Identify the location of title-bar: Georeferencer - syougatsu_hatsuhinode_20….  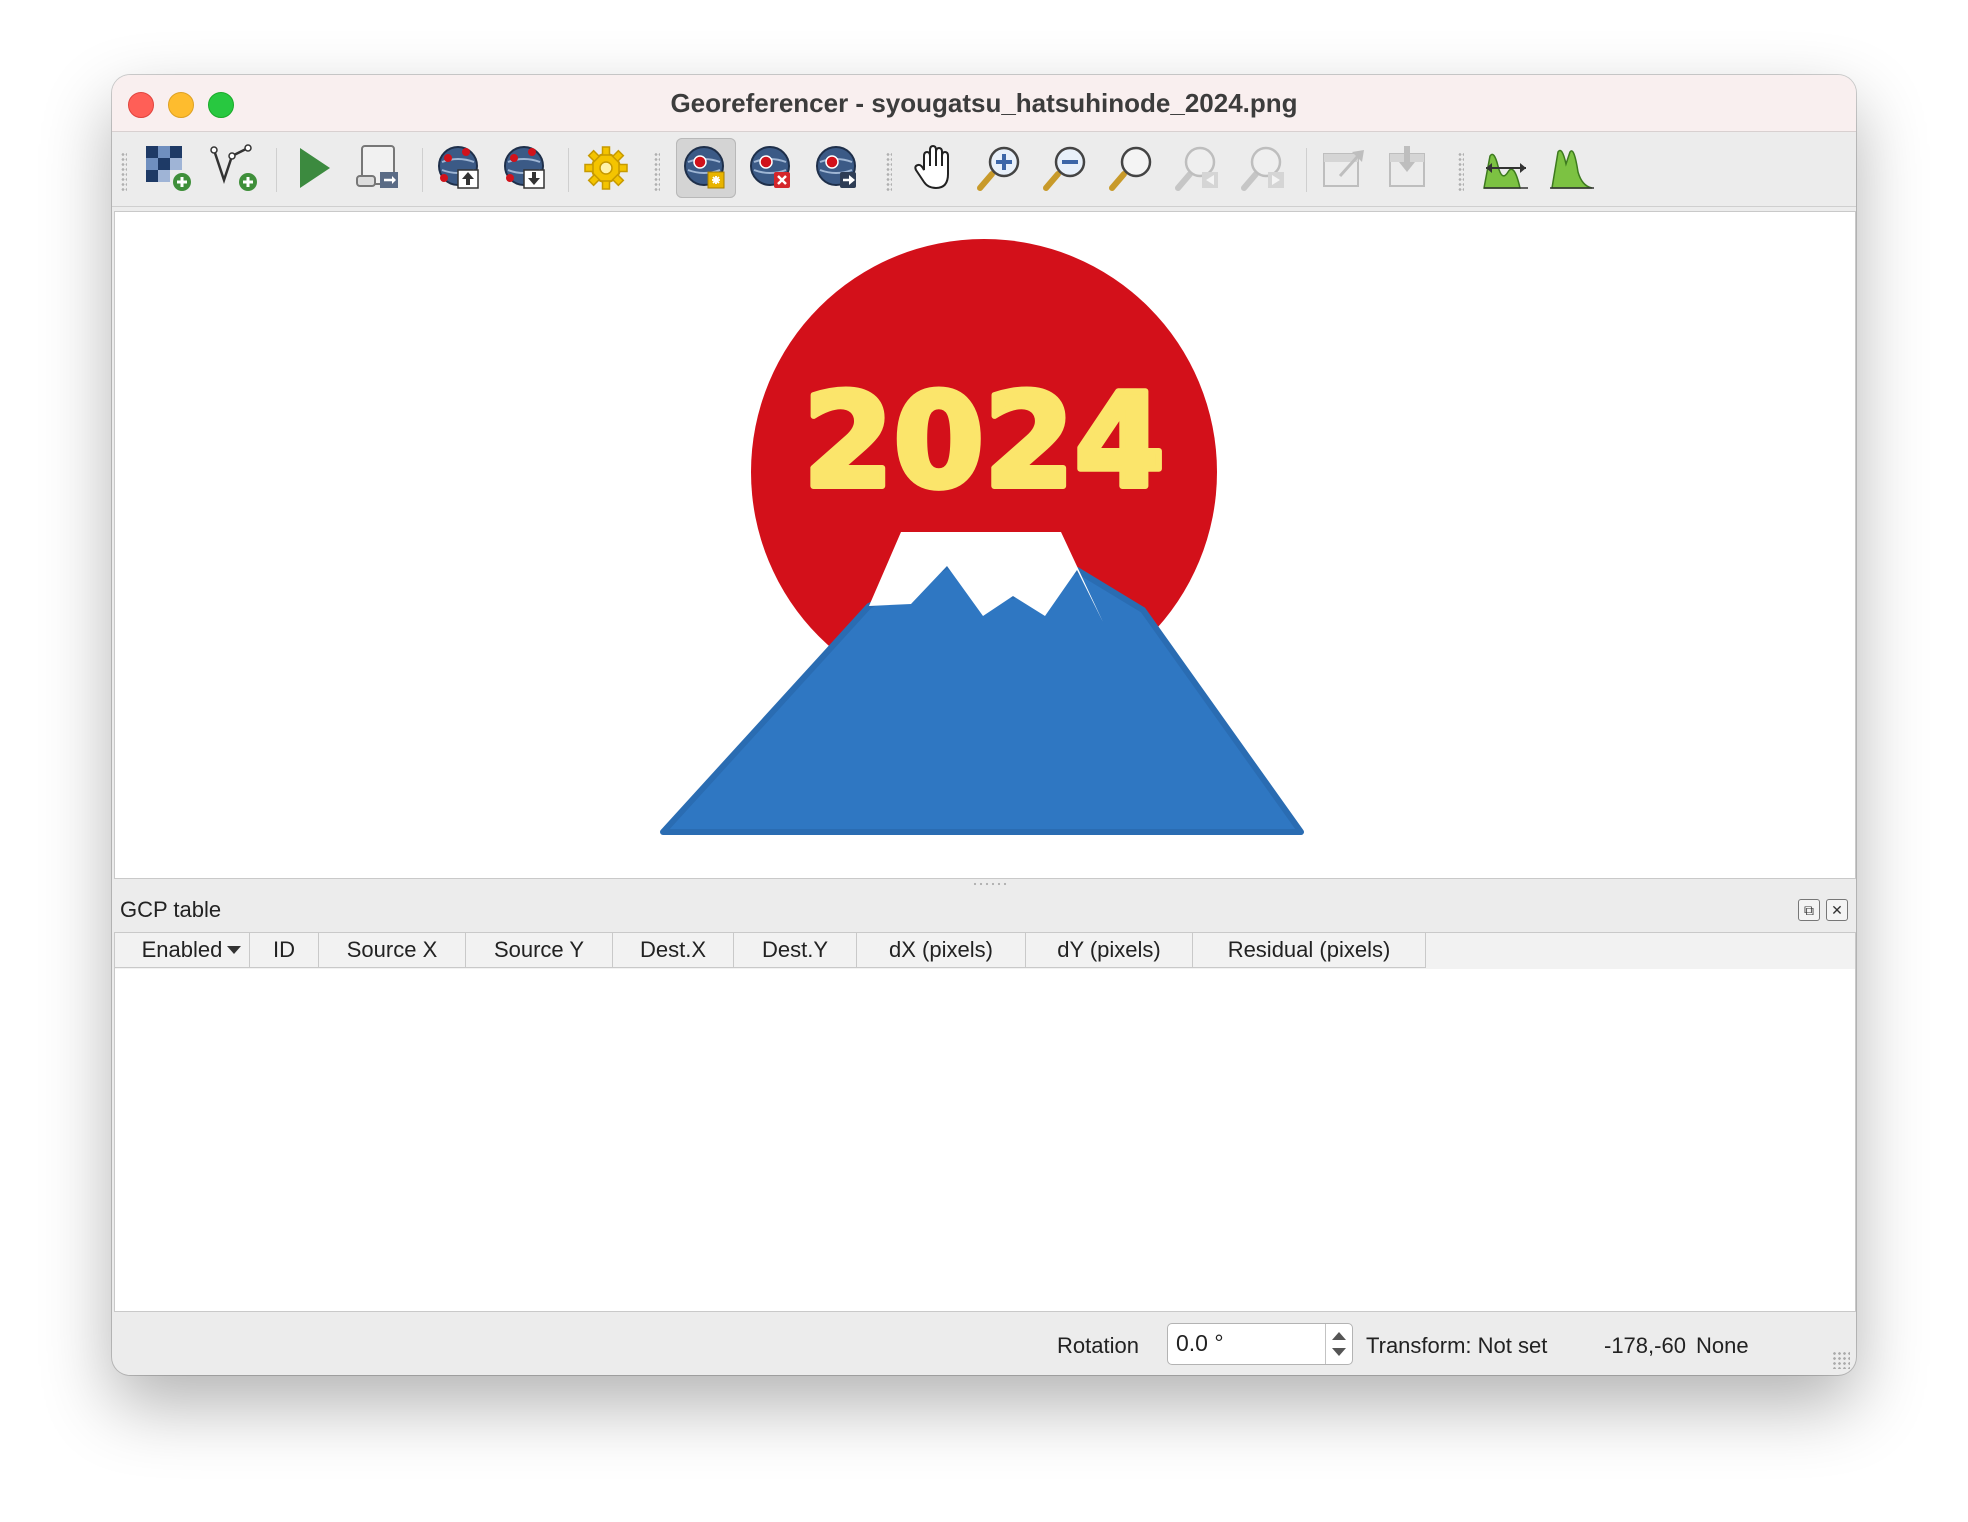
(984, 103).